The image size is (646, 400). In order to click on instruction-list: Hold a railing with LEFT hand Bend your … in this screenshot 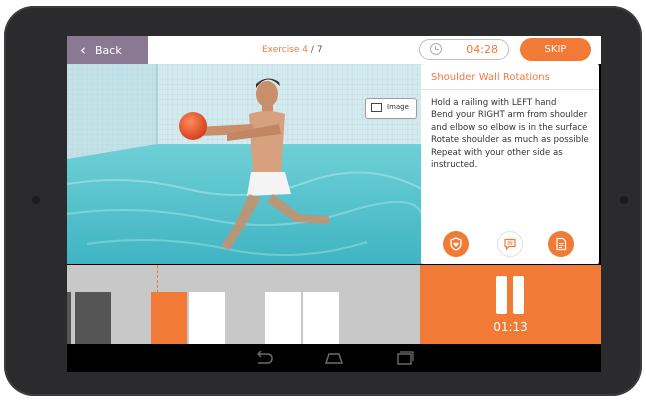, I will do `click(511, 134)`.